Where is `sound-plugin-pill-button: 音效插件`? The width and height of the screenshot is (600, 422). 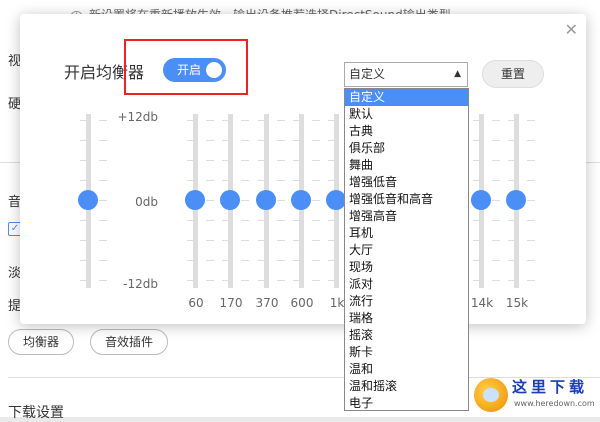 sound-plugin-pill-button: 音效插件 is located at coordinates (129, 342).